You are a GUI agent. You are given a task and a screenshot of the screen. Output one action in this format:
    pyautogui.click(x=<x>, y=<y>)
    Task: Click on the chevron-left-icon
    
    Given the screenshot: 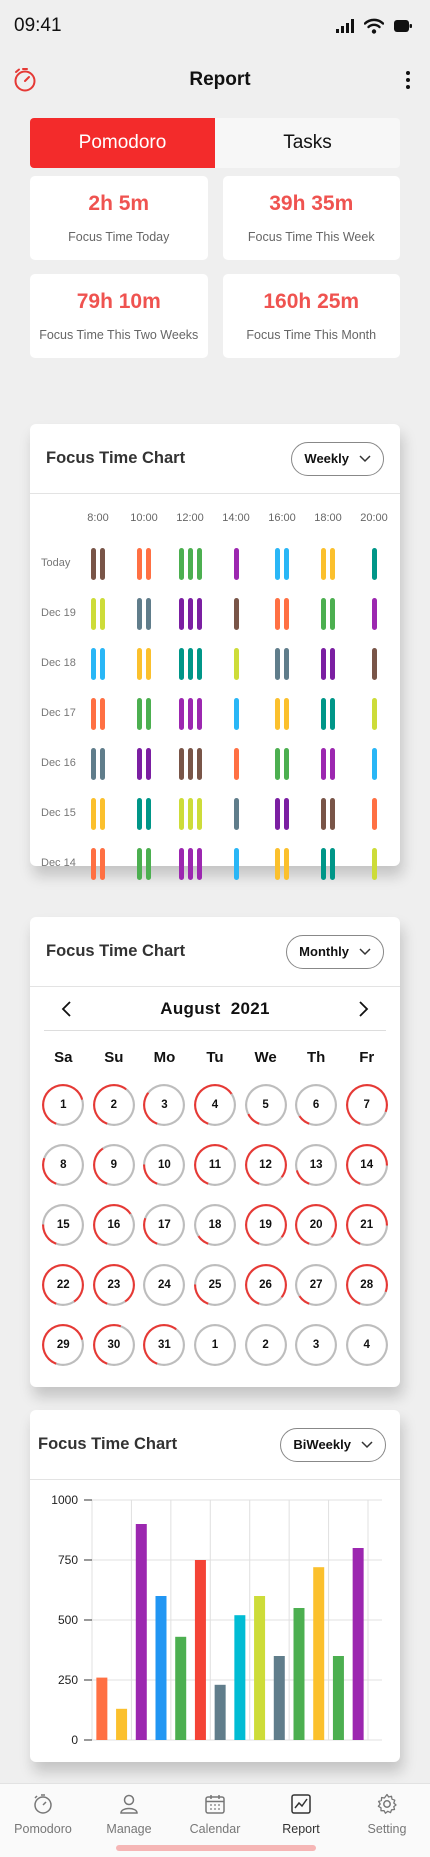 What is the action you would take?
    pyautogui.click(x=66, y=1009)
    